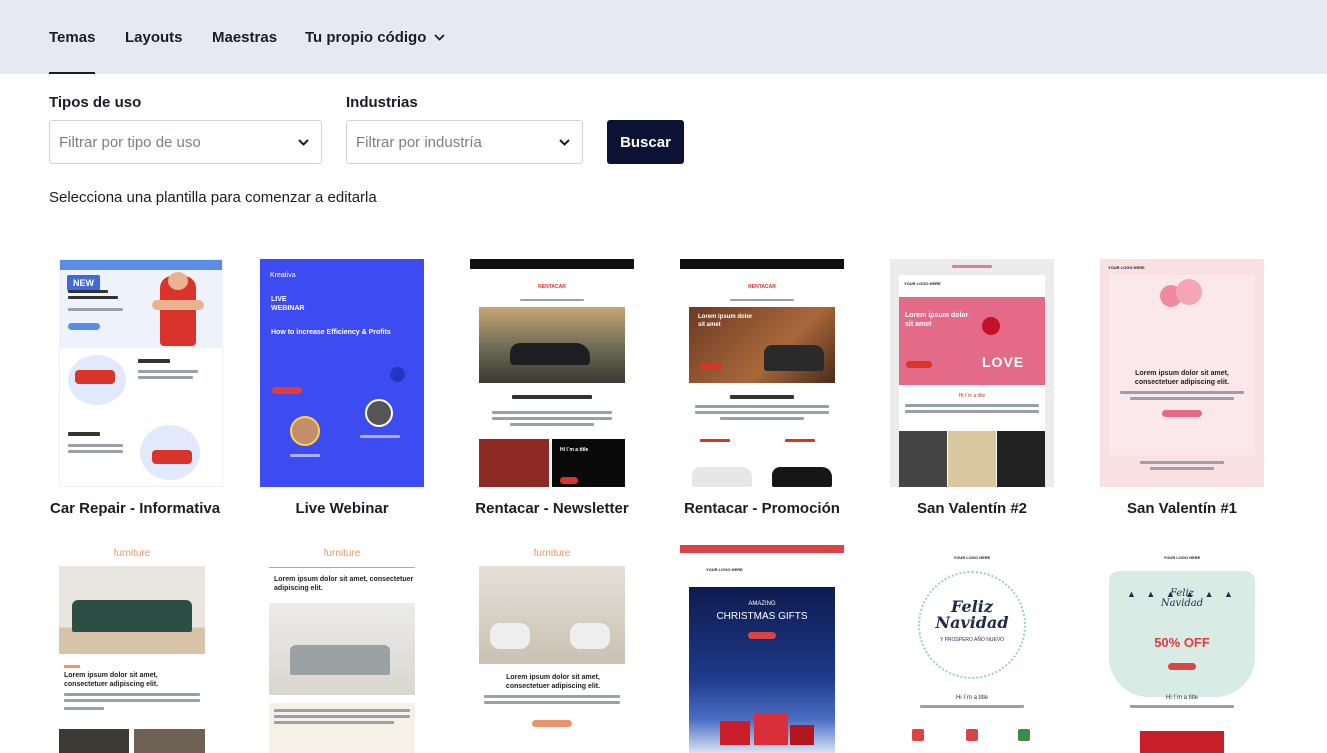 This screenshot has height=753, width=1327. I want to click on tab-temas: Temas, so click(72, 37).